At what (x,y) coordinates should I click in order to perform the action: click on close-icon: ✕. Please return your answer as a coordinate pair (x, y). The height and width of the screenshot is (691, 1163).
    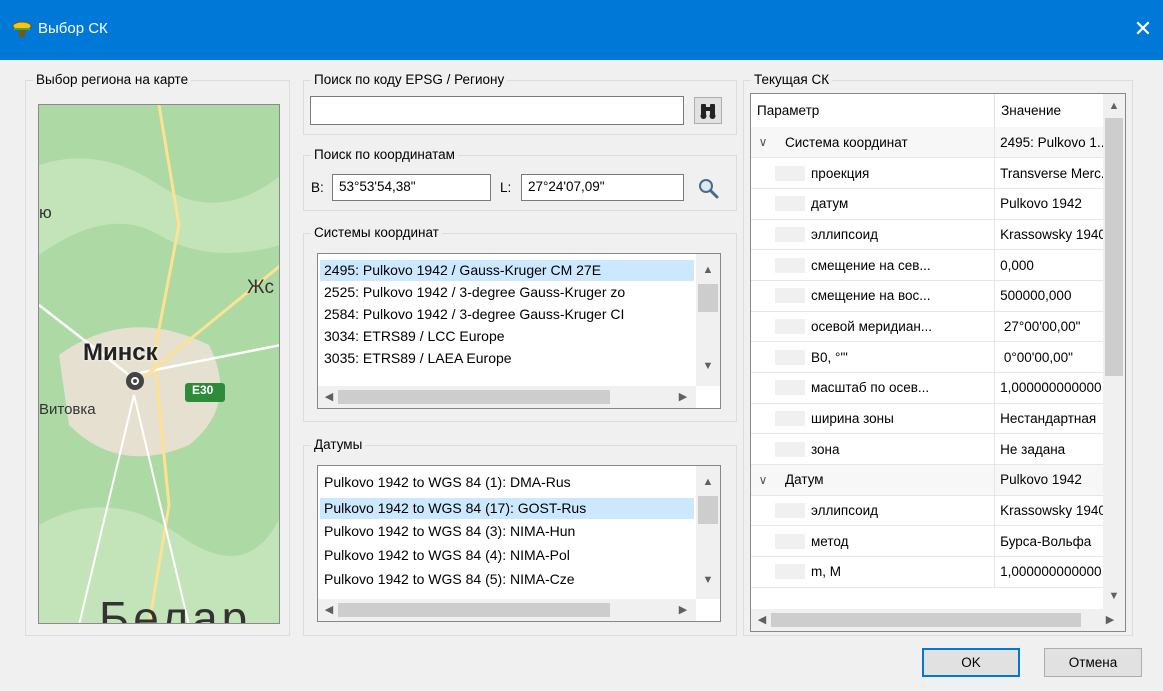
    Looking at the image, I should click on (1143, 29).